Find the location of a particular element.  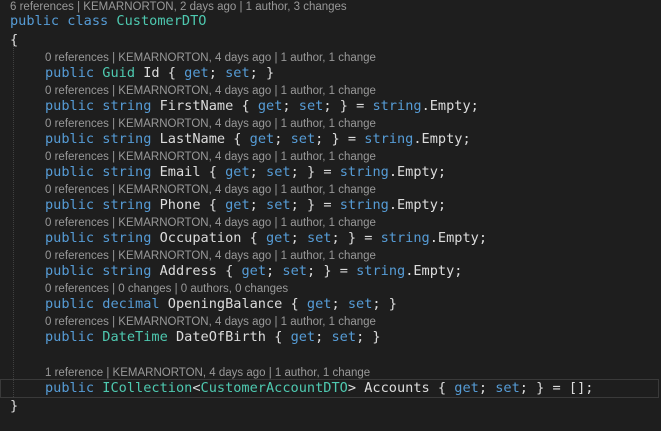

open-brace-line: { is located at coordinates (14, 40).